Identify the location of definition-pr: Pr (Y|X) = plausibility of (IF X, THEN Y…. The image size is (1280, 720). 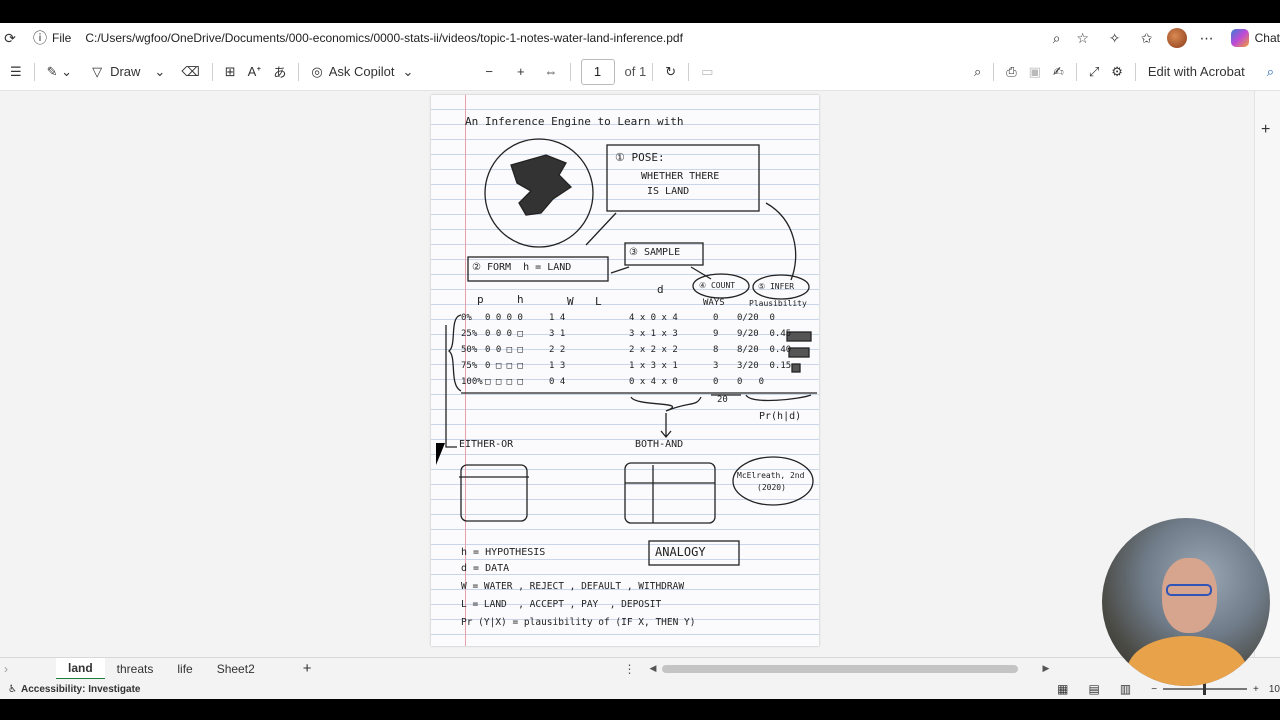
(578, 622).